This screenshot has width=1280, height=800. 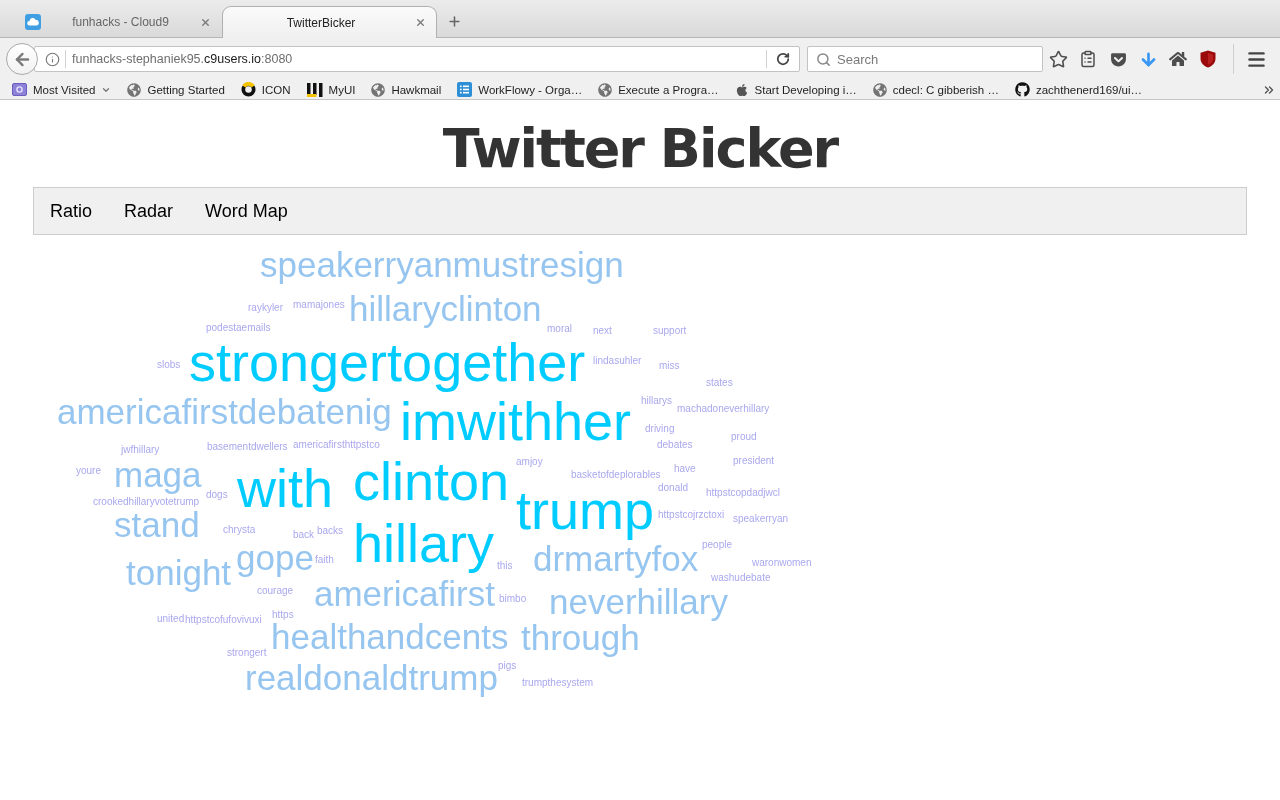 What do you see at coordinates (558, 682) in the screenshot?
I see `cloud-word: trumpthesystem` at bounding box center [558, 682].